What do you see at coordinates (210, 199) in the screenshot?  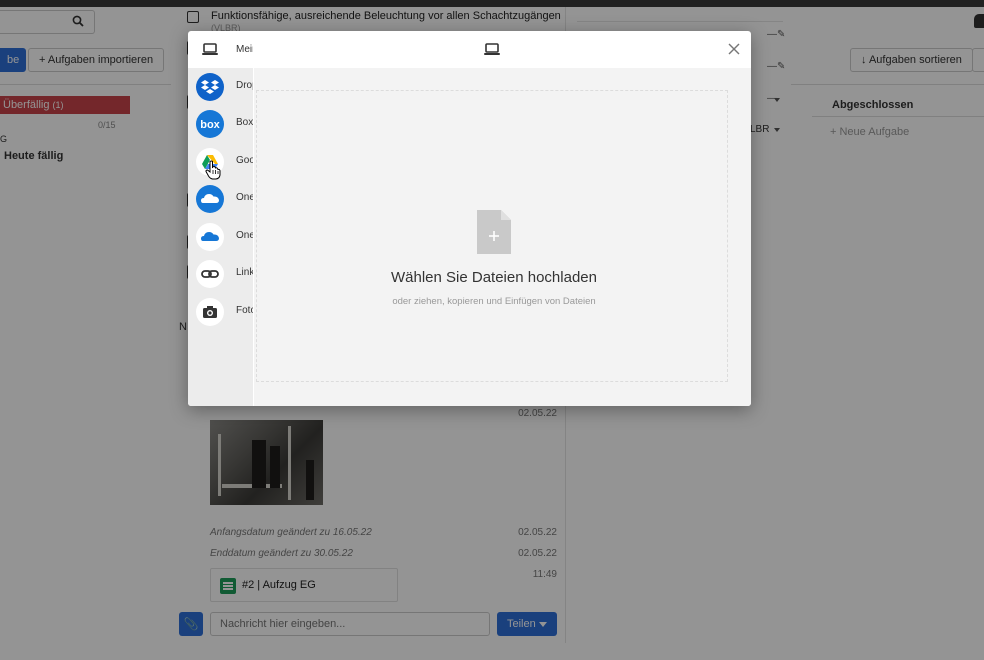 I see `onedrive-icon` at bounding box center [210, 199].